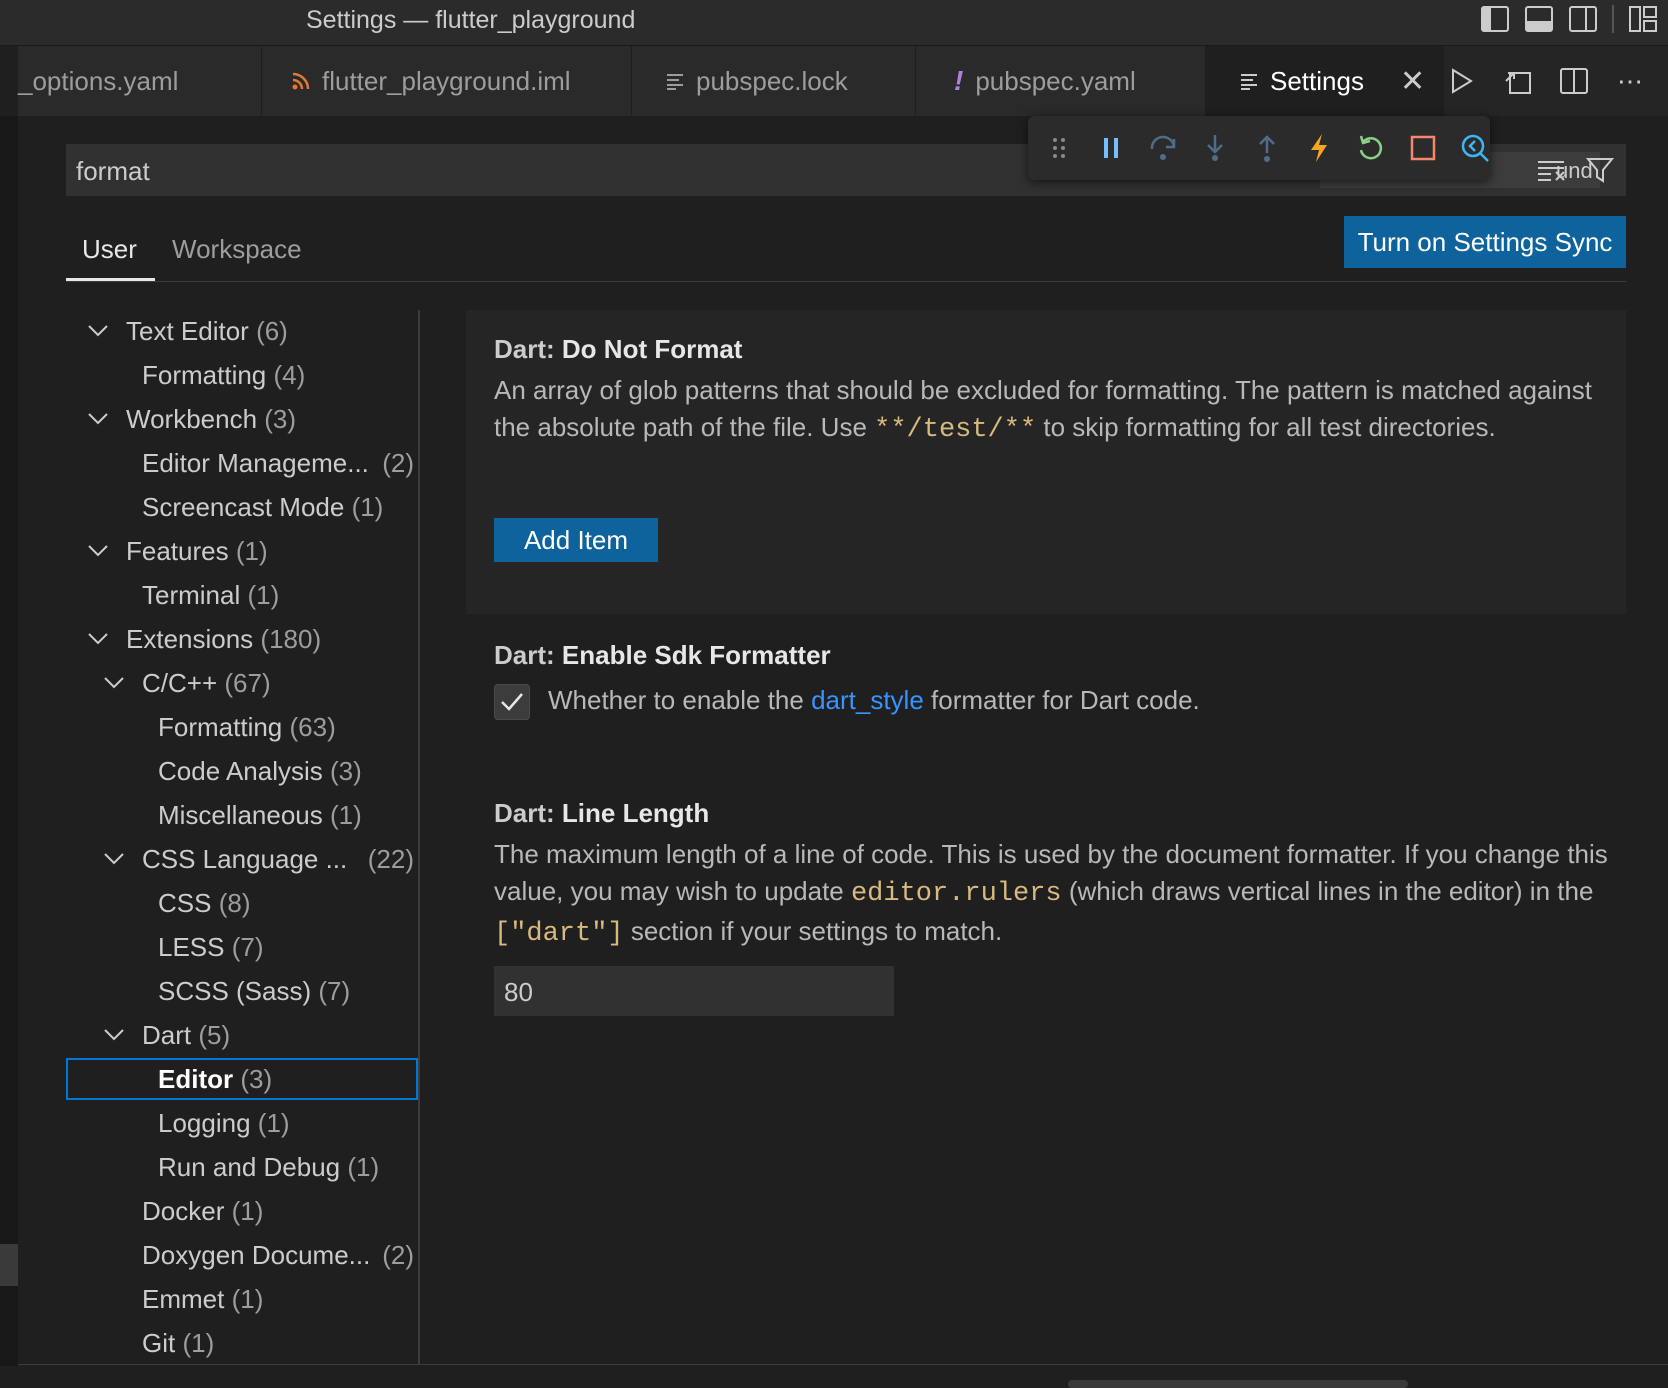 This screenshot has width=1668, height=1388. I want to click on toc-item-label: Workbench (3), so click(211, 419).